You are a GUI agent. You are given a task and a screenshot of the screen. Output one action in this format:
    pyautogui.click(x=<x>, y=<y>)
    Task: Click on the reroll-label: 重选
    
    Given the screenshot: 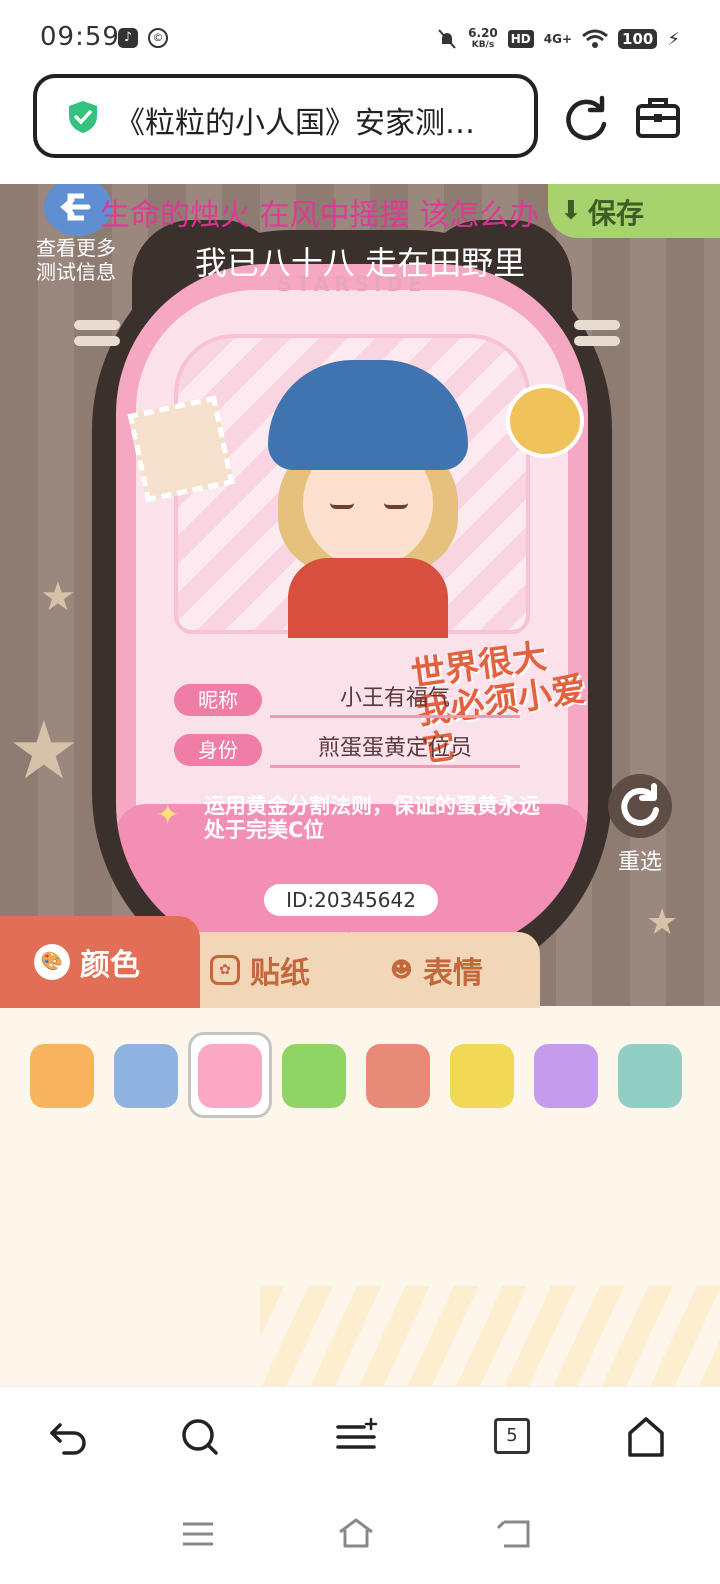 What is the action you would take?
    pyautogui.click(x=640, y=860)
    